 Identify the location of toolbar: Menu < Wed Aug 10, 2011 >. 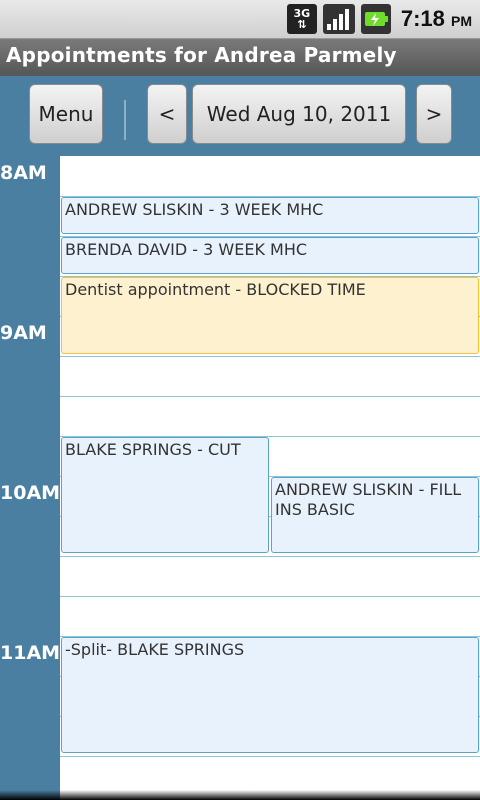
(240, 116).